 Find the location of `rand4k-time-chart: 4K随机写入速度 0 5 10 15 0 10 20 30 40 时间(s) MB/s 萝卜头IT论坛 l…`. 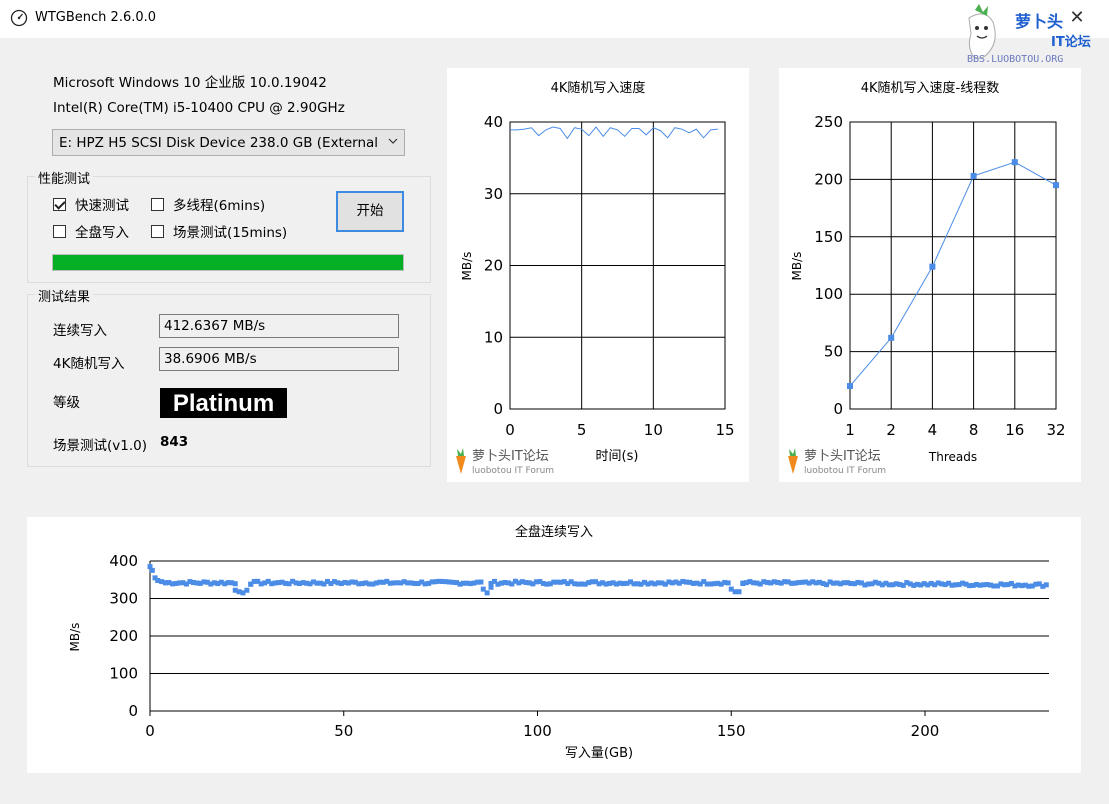

rand4k-time-chart: 4K随机写入速度 0 5 10 15 0 10 20 30 40 时间(s) MB/s 萝卜头IT论坛 l… is located at coordinates (598, 275).